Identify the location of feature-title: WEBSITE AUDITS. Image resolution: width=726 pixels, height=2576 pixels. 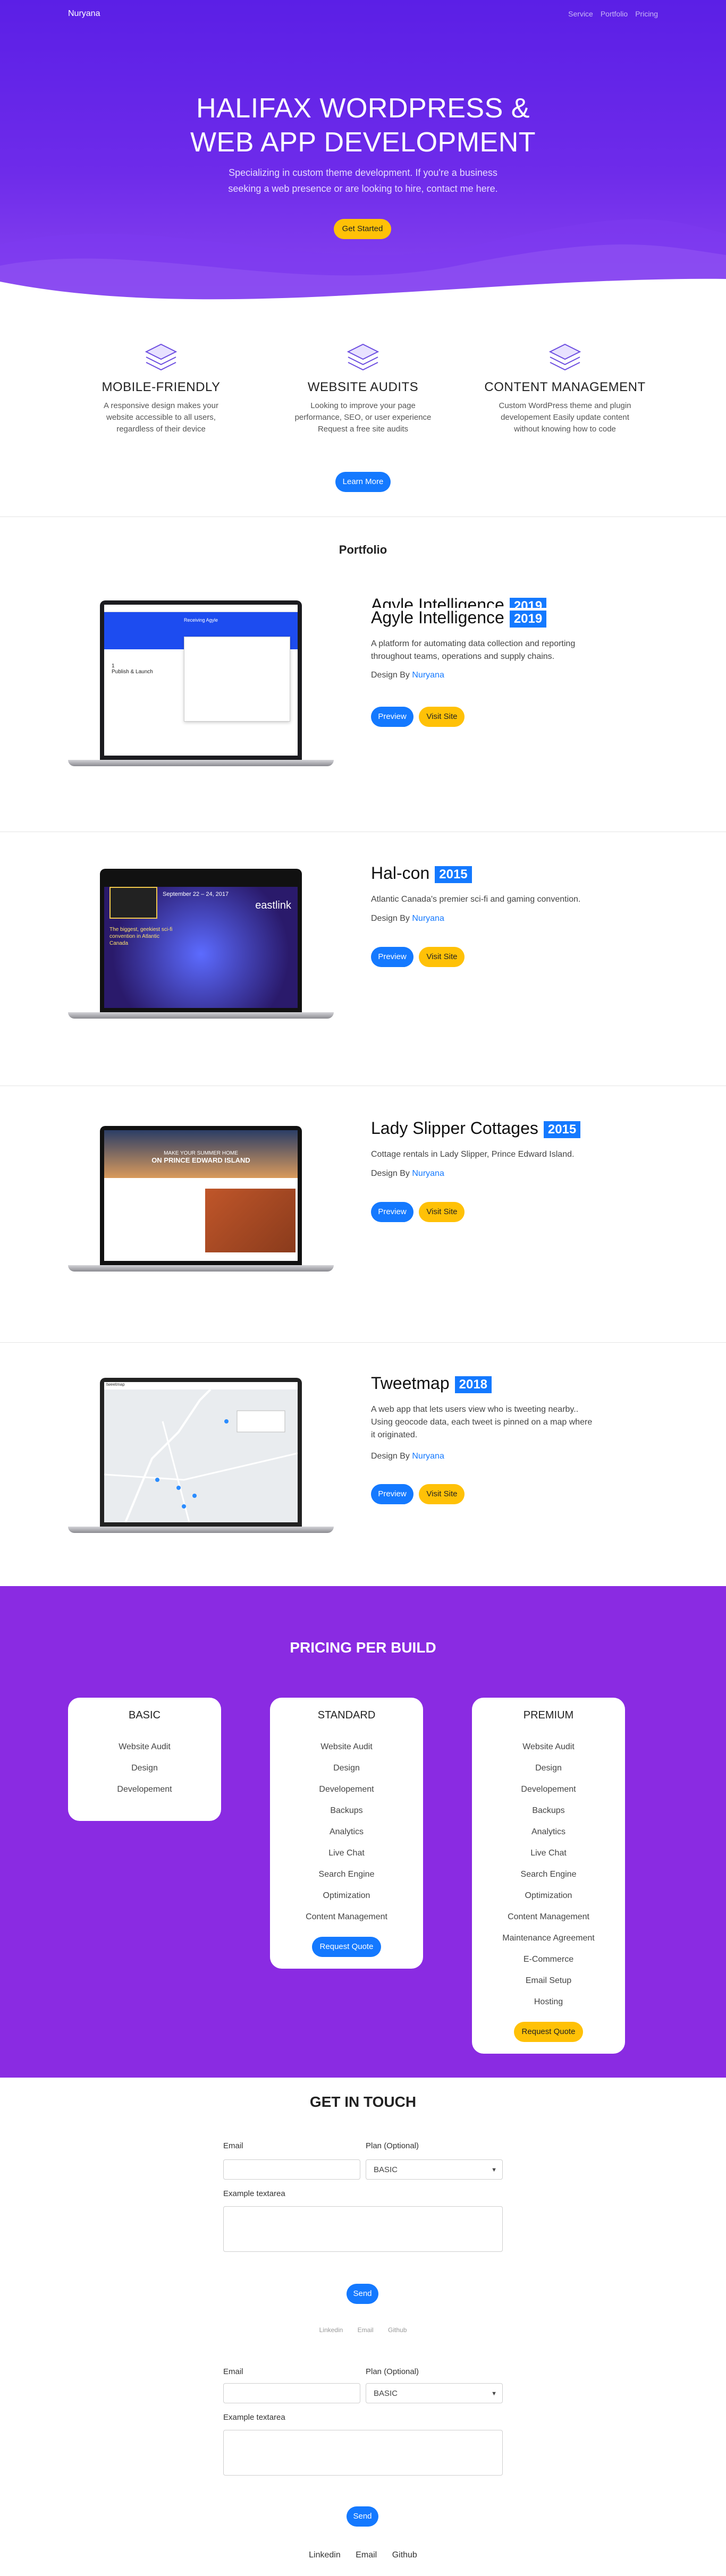
(363, 387).